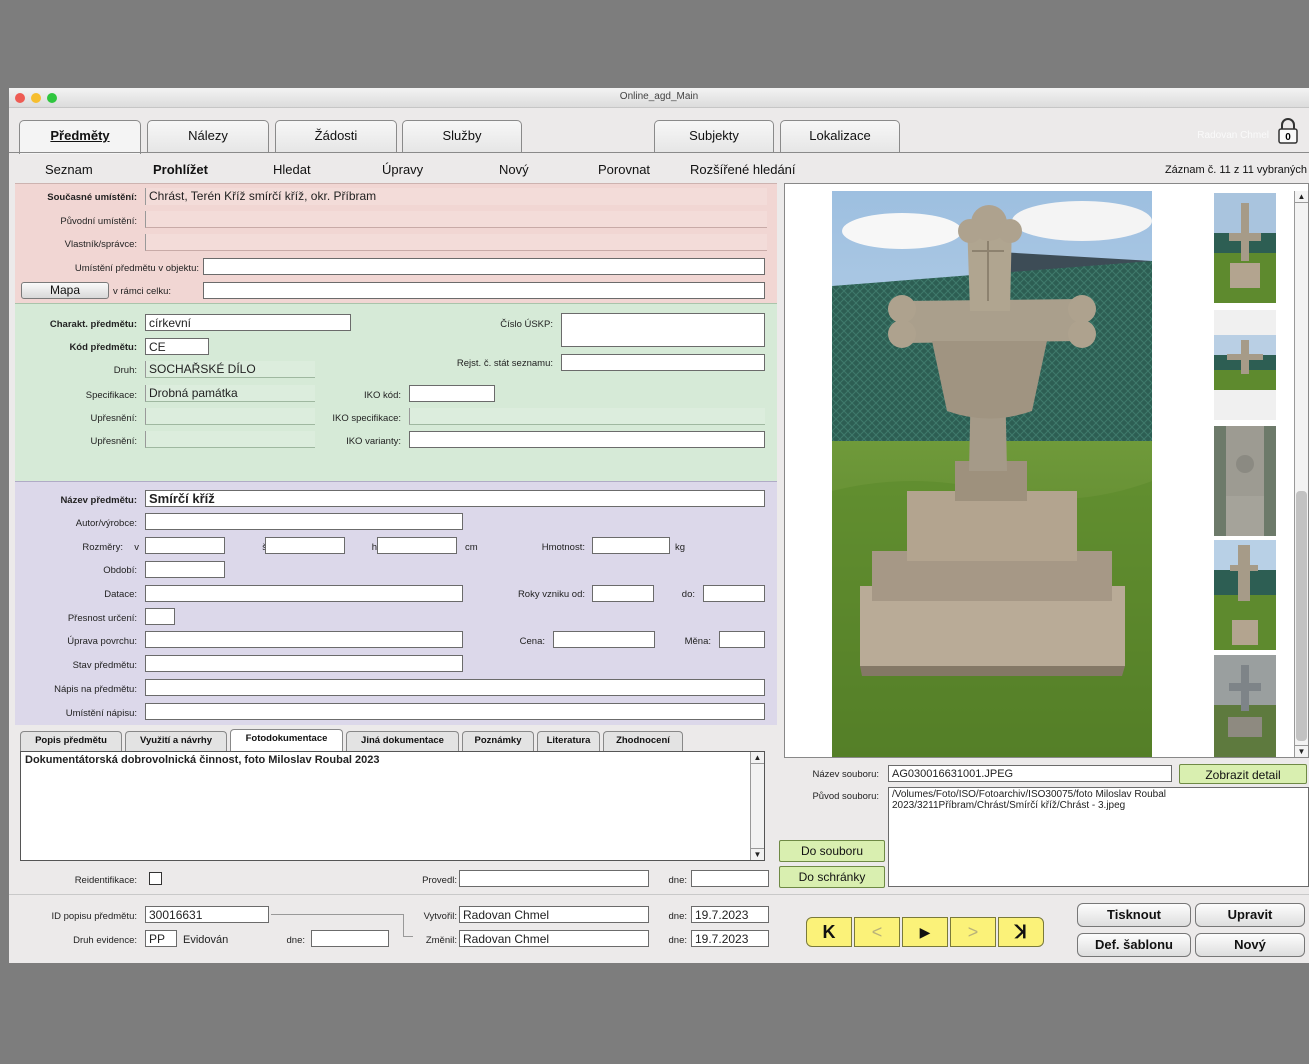 The image size is (1309, 1064). What do you see at coordinates (1243, 774) in the screenshot?
I see `show-detail-button: Zobrazit detail` at bounding box center [1243, 774].